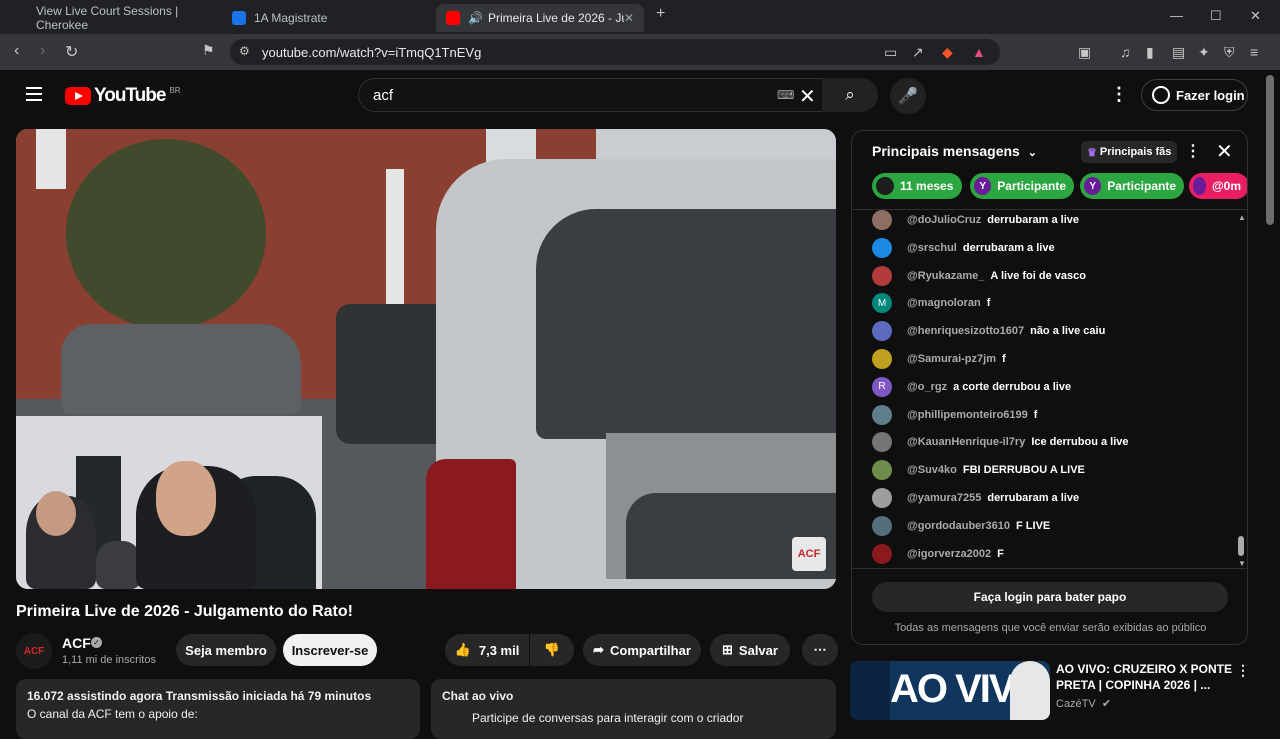 The image size is (1280, 739). Describe the element at coordinates (1242, 217) in the screenshot. I see `scroll-up-icon: ▲` at that location.